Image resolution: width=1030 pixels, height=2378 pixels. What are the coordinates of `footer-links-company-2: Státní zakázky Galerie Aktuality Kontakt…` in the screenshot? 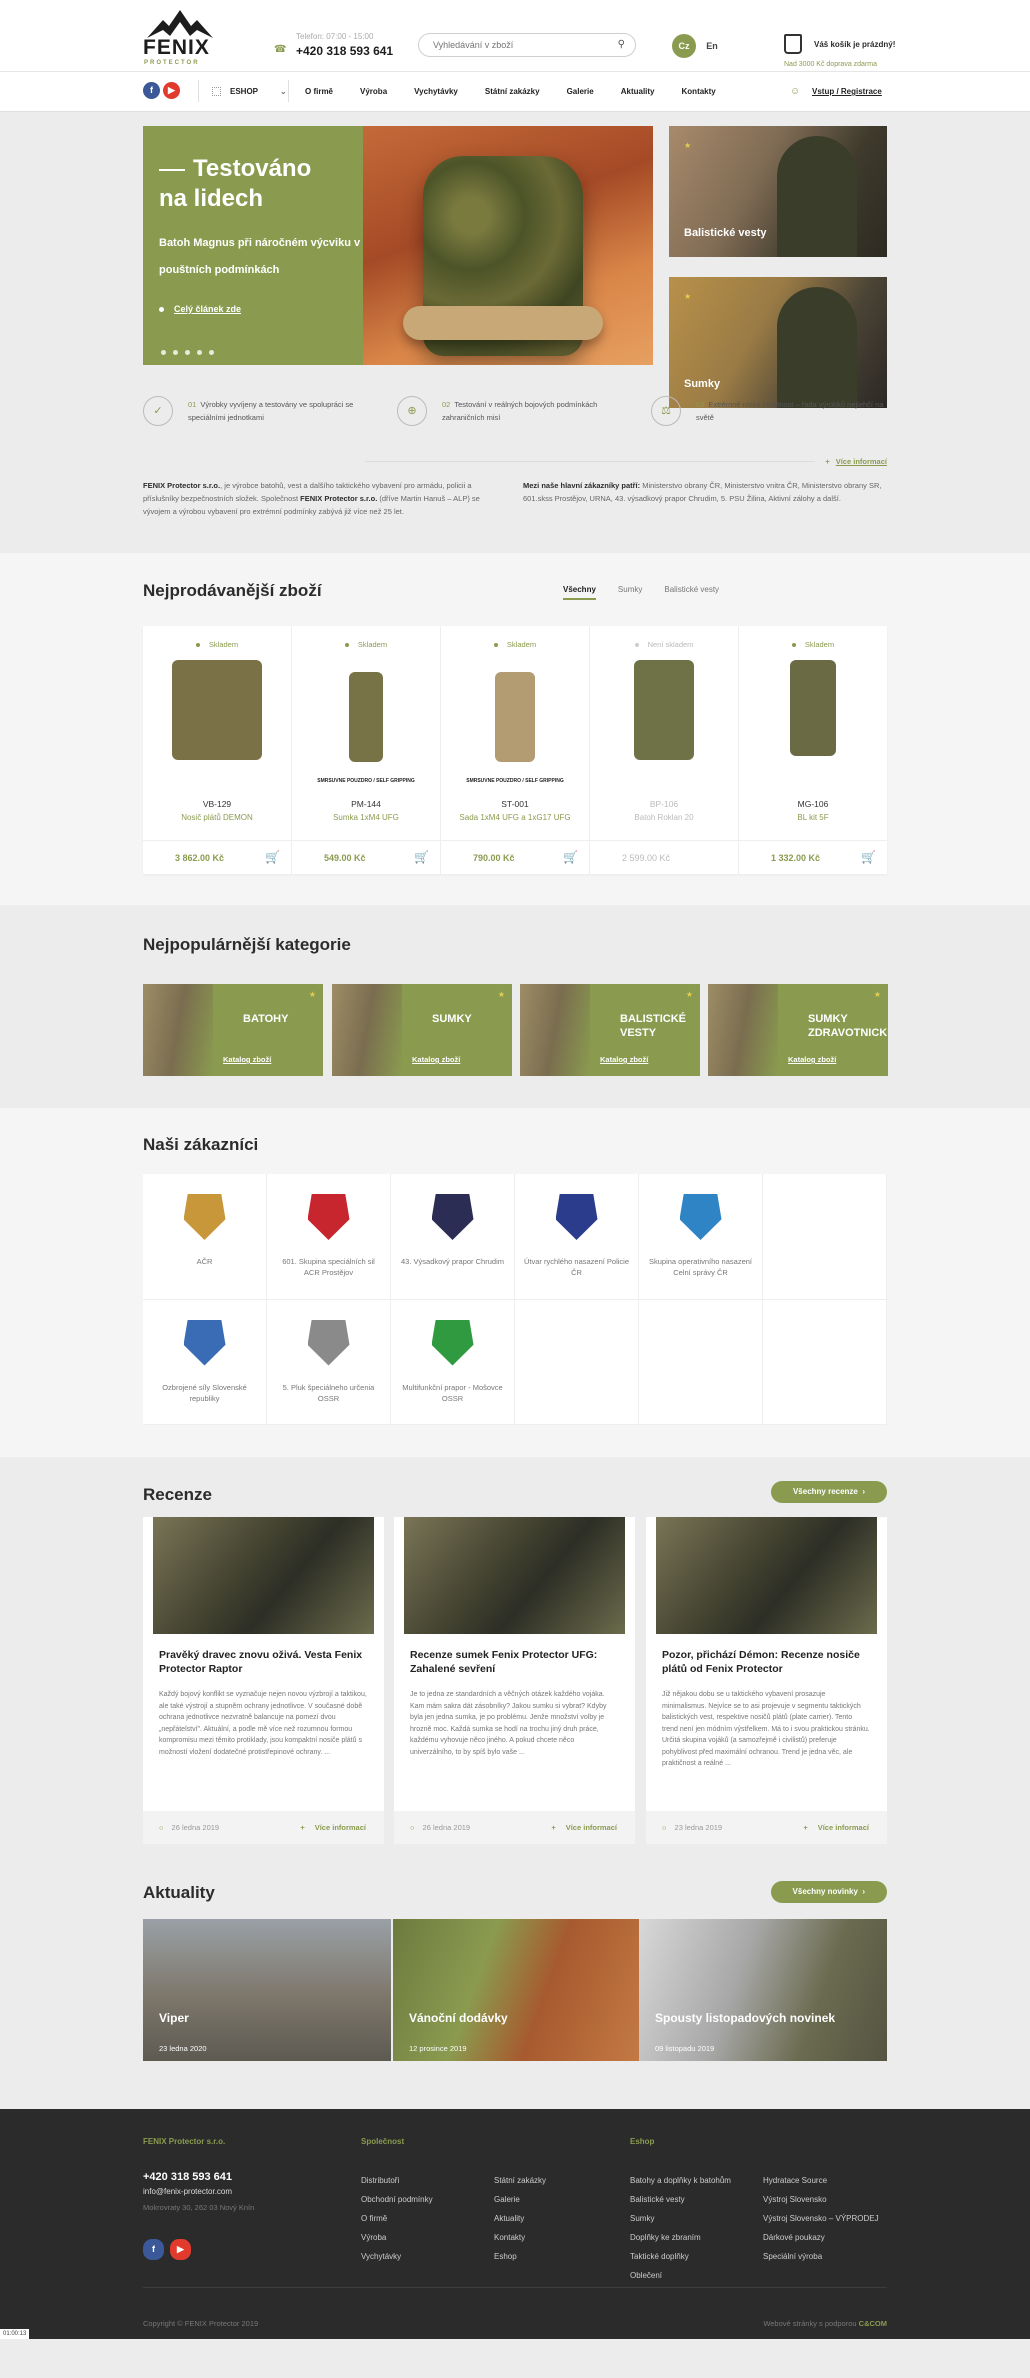 It's located at (520, 2218).